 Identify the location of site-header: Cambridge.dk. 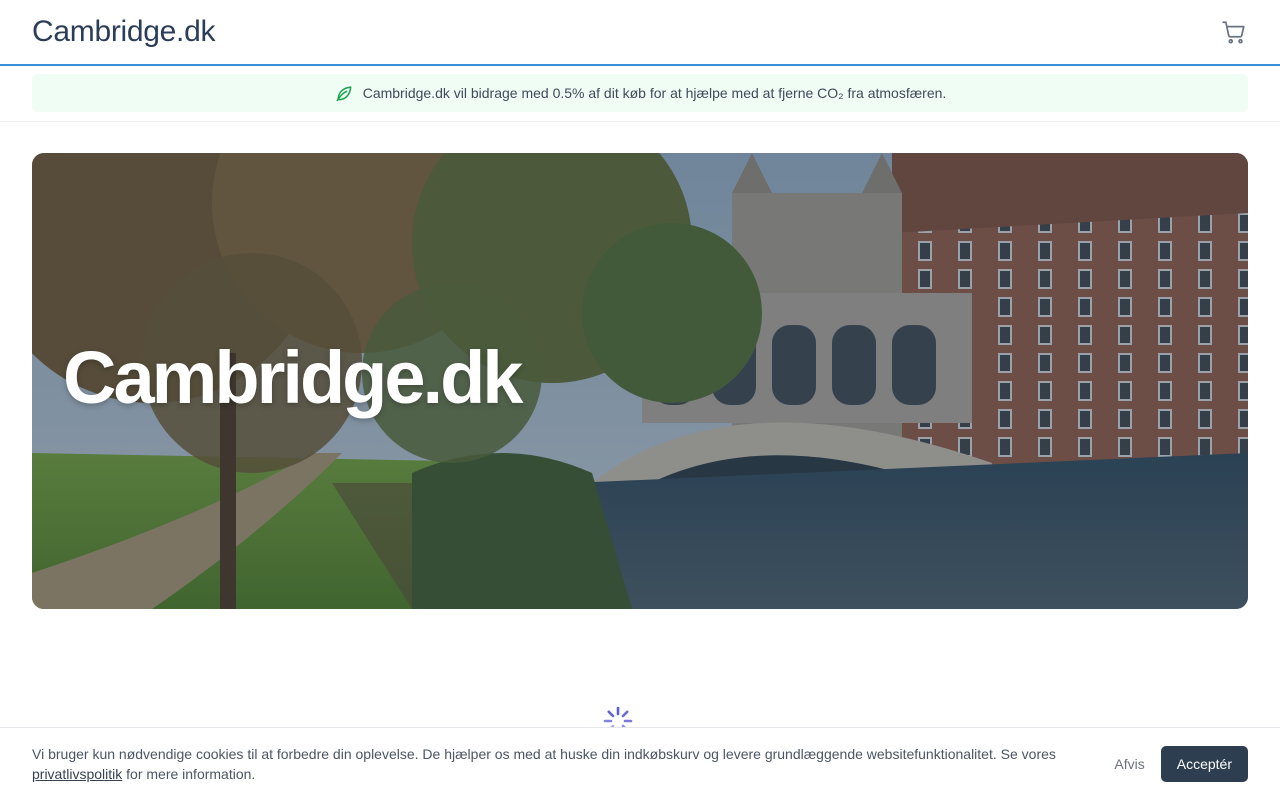
(640, 33).